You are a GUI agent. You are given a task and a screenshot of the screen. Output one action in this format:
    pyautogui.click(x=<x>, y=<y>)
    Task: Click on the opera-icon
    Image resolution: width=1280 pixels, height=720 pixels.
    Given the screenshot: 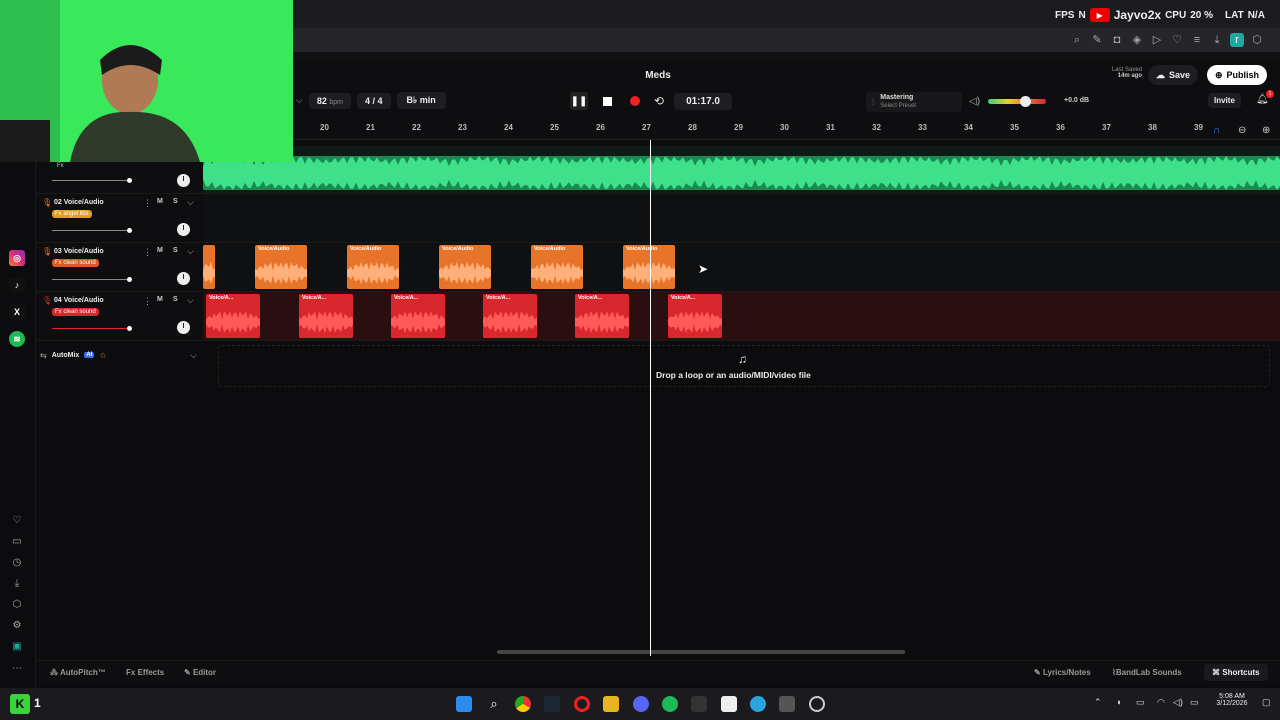 What is the action you would take?
    pyautogui.click(x=582, y=704)
    